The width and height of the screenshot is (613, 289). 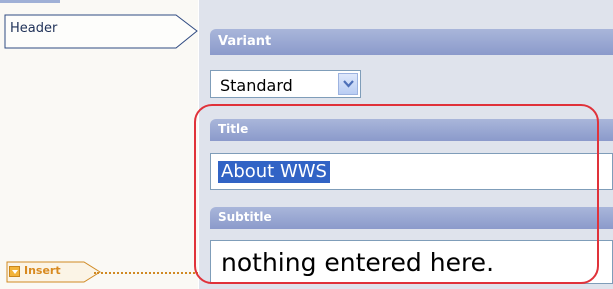 I want to click on insert-button: Insert, so click(x=56, y=272).